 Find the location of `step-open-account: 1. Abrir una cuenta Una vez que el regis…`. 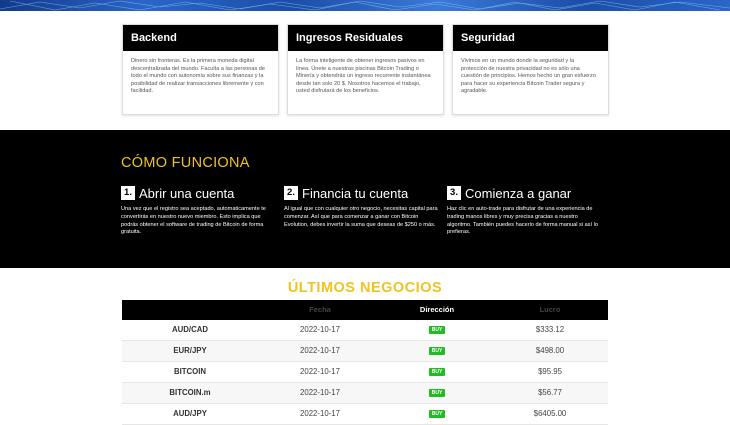

step-open-account: 1. Abrir una cuenta Una vez que el regis… is located at coordinates (198, 211).